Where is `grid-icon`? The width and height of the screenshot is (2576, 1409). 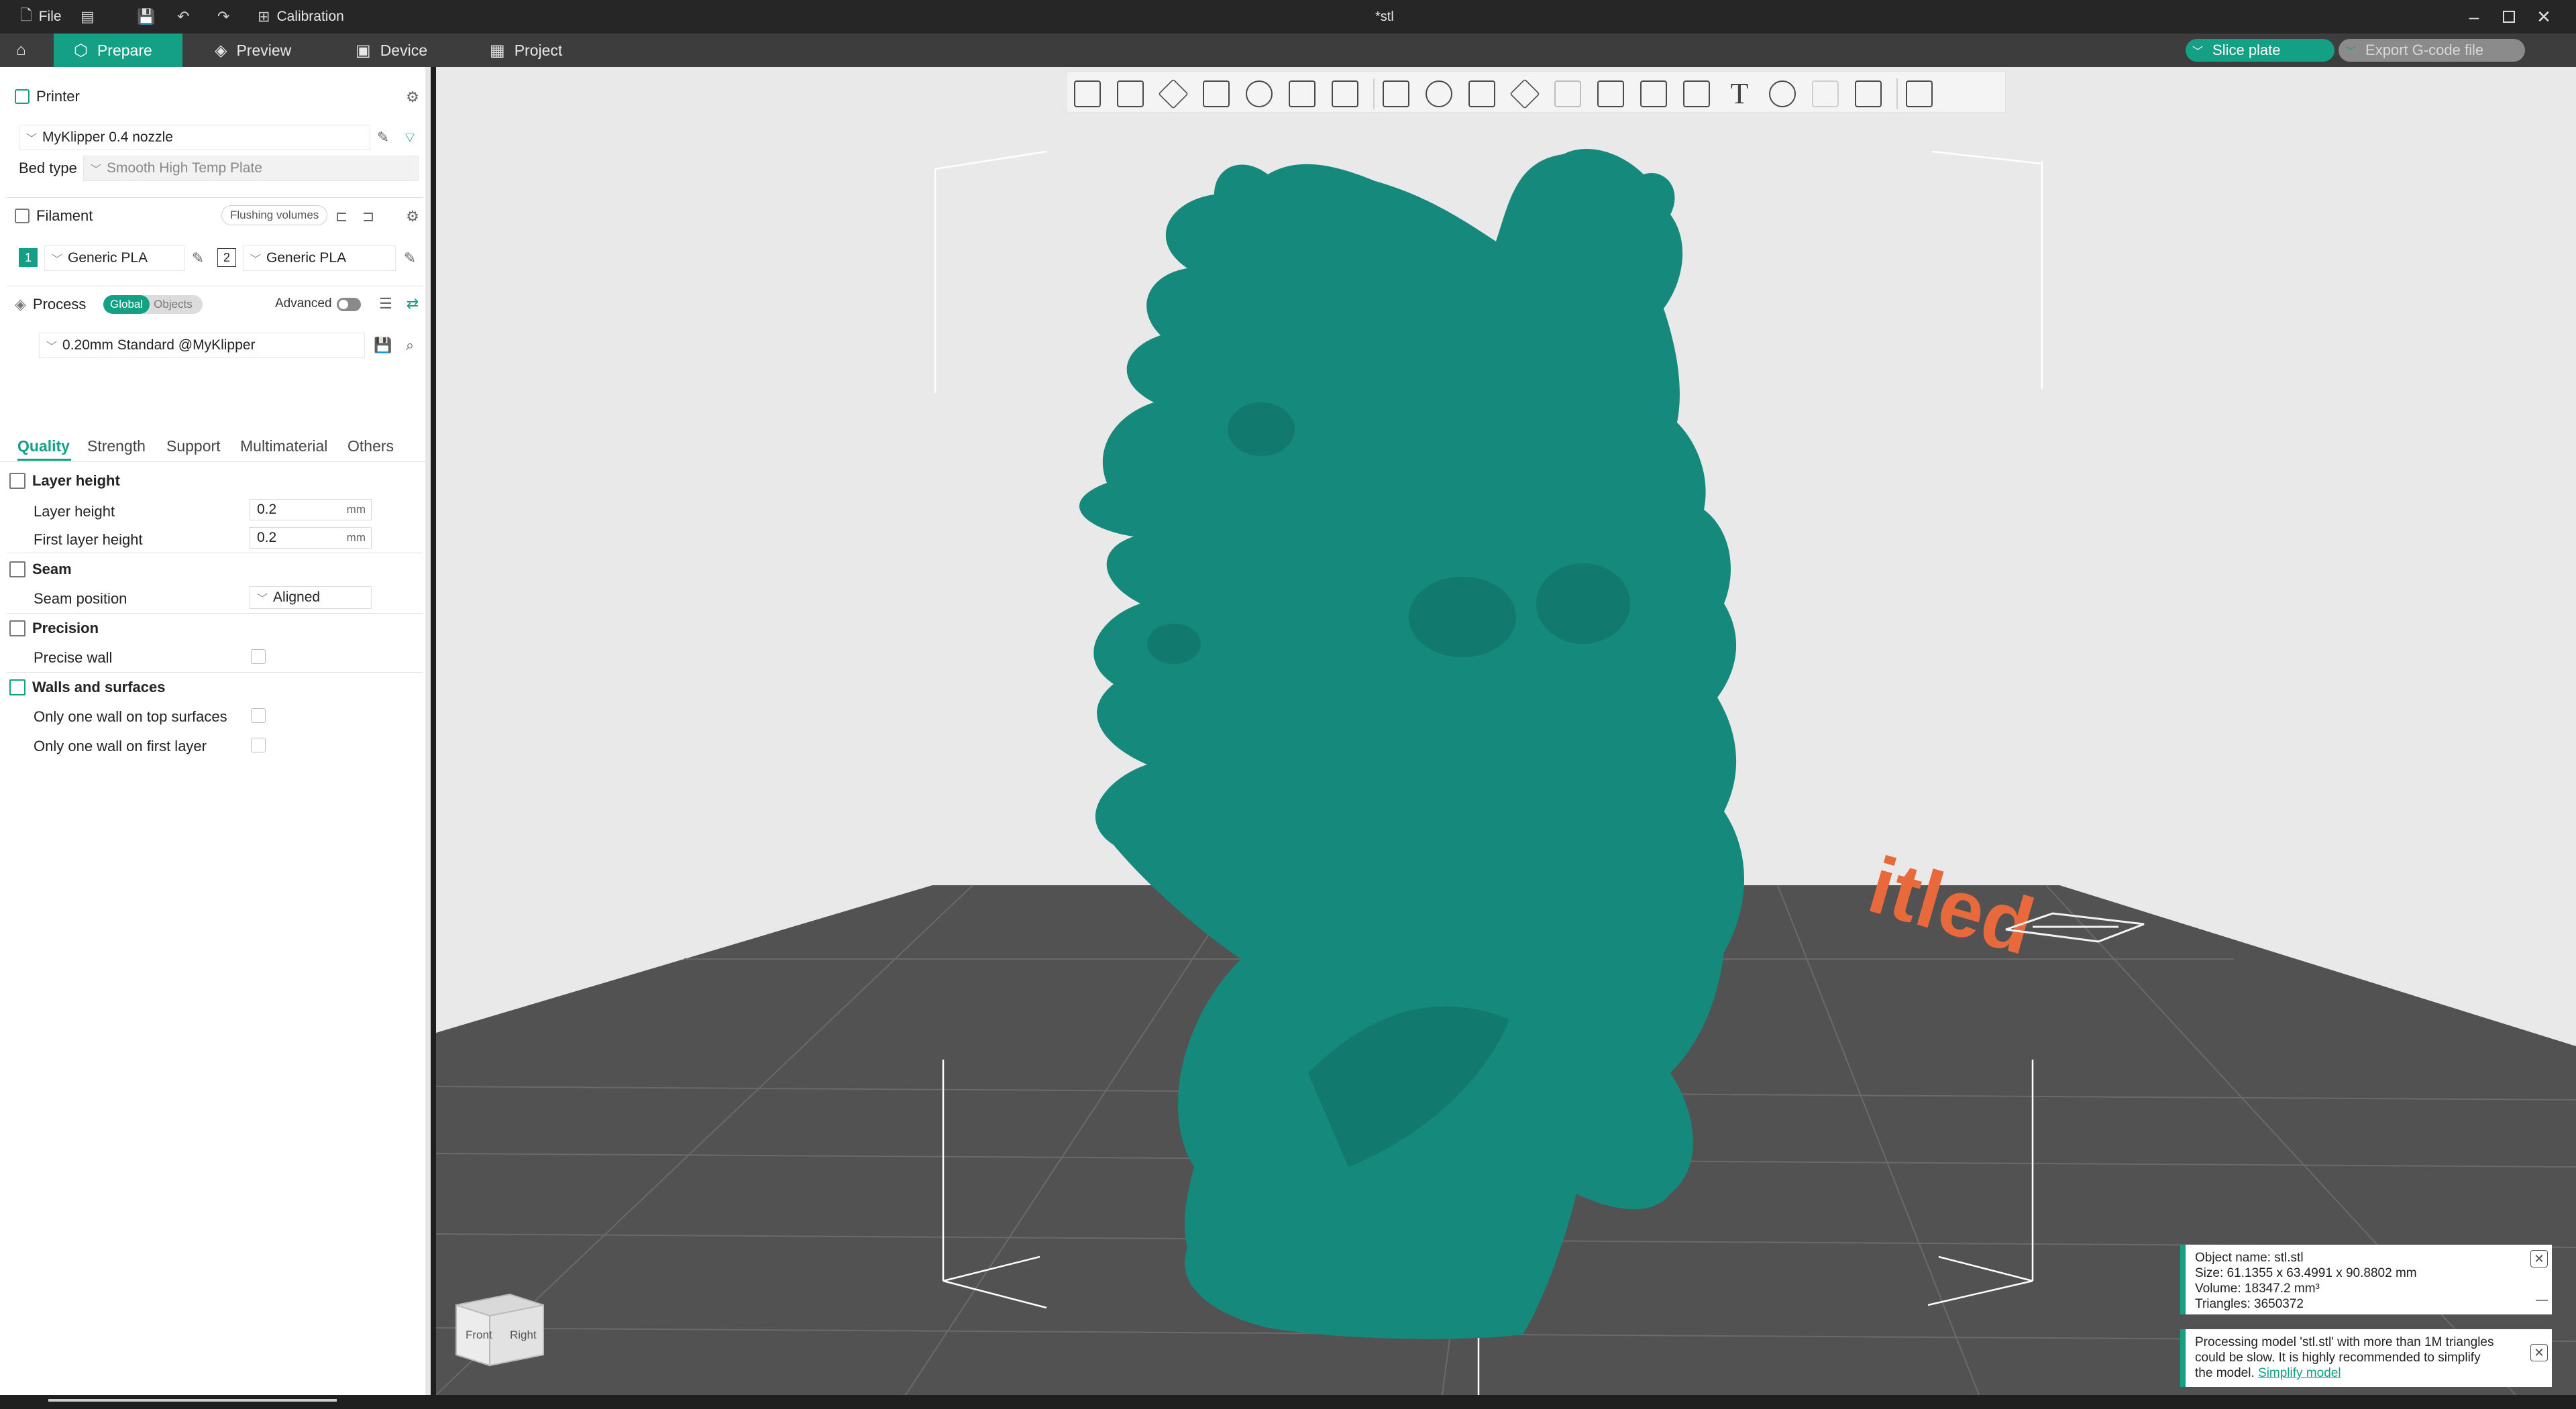 grid-icon is located at coordinates (1130, 93).